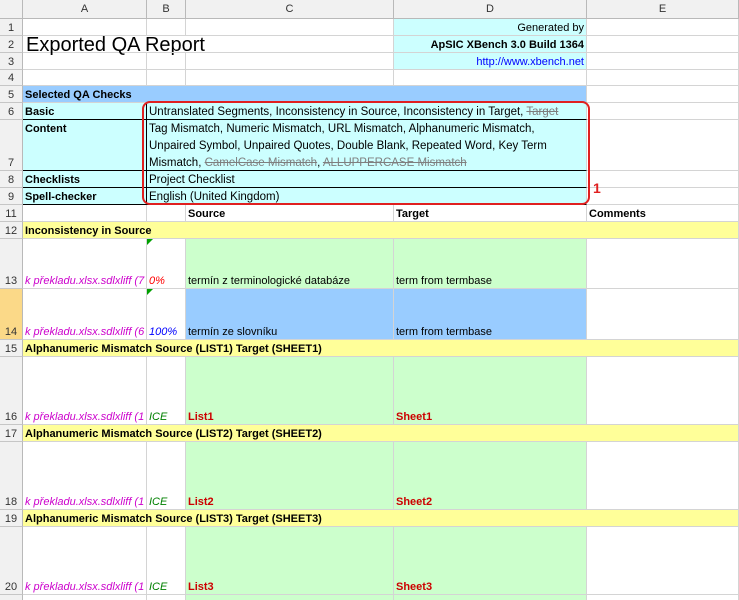 The width and height of the screenshot is (739, 600). I want to click on row-header: 3, so click(11, 61).